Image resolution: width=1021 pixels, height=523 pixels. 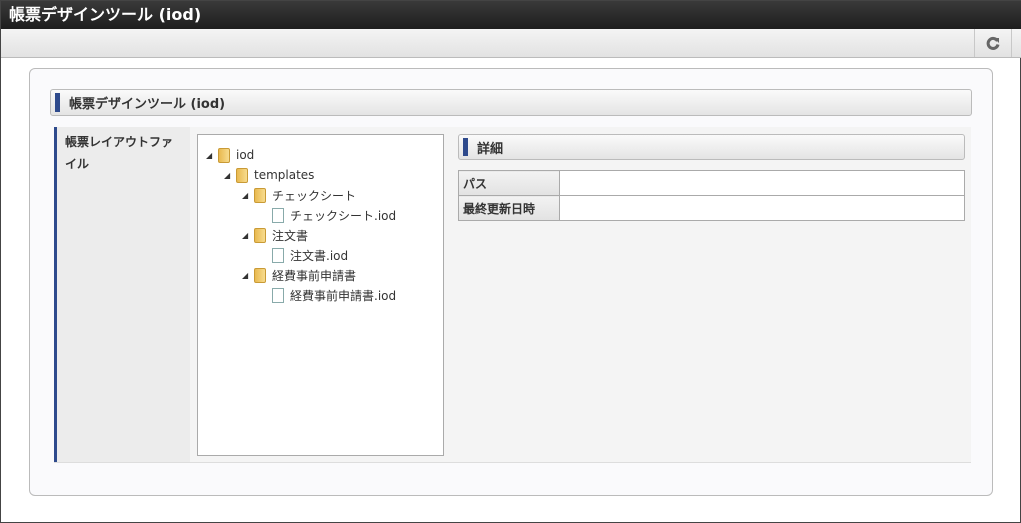 What do you see at coordinates (122, 294) in the screenshot?
I see `field-label: 帳票レイアウトファイル` at bounding box center [122, 294].